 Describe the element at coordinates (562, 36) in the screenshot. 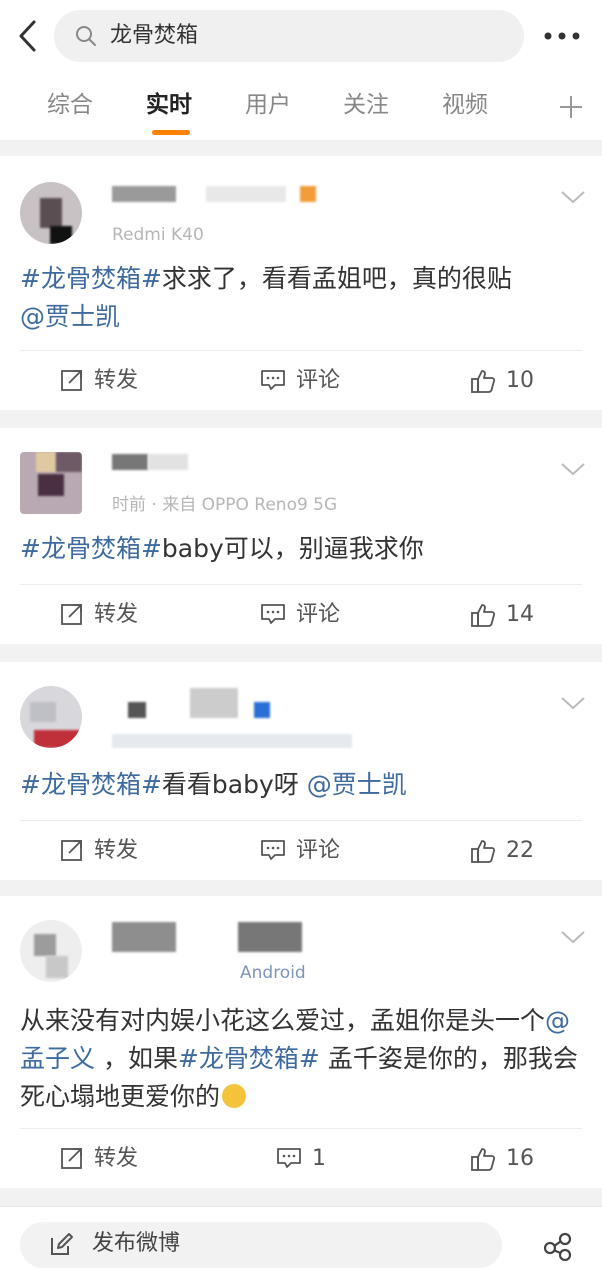

I see `more-options-icon` at that location.